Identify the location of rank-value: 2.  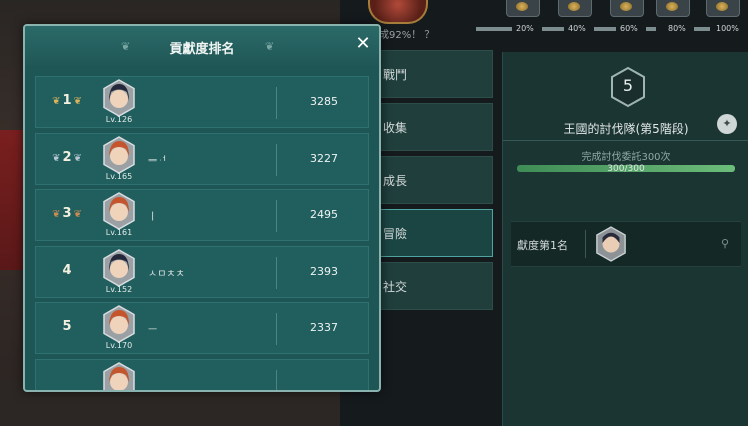
(67, 157).